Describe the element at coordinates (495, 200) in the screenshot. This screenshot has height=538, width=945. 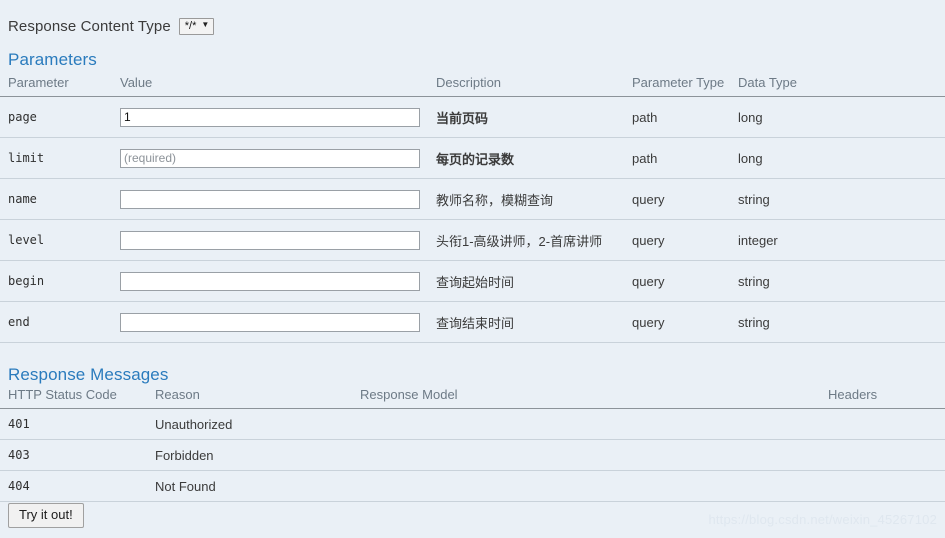
I see `parameter-description: 教师名称，模糊查询` at that location.